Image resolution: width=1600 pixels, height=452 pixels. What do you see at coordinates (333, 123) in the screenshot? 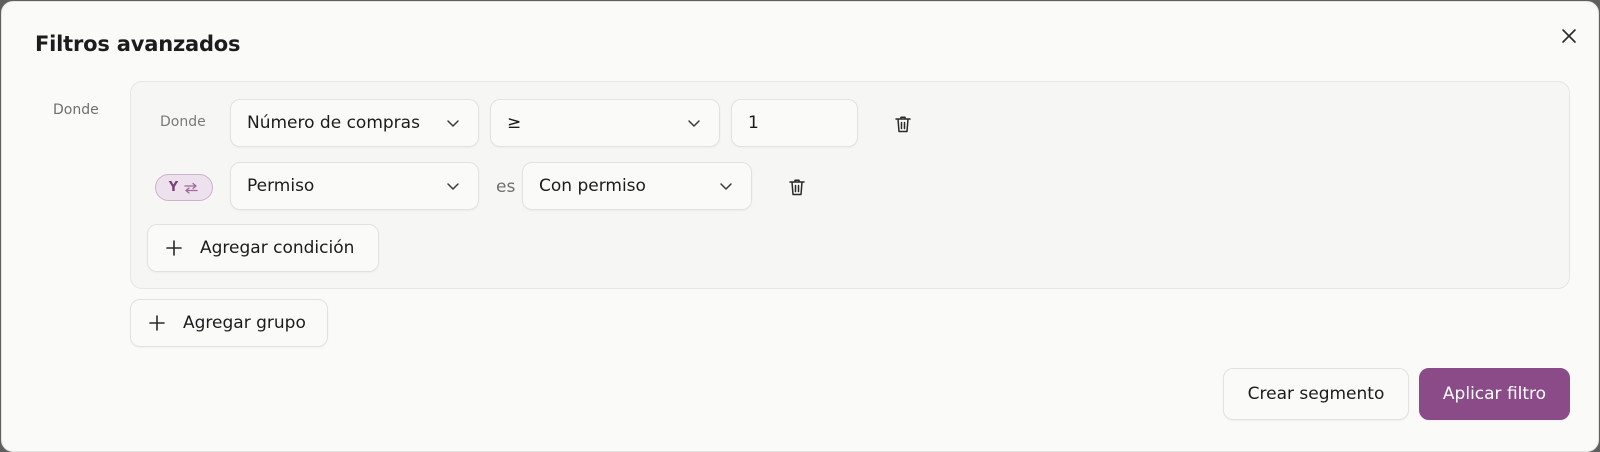
I see `field-select-value: Número de compras` at bounding box center [333, 123].